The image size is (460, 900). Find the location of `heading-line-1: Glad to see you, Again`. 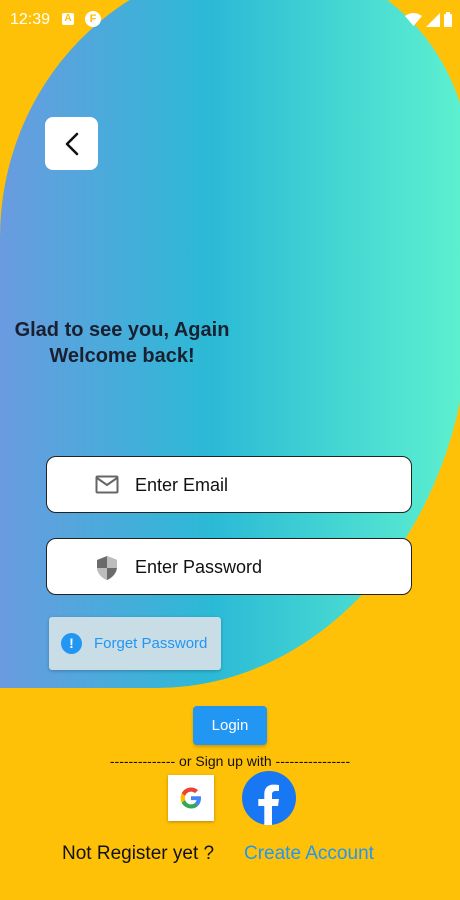

heading-line-1: Glad to see you, Again is located at coordinates (122, 330).